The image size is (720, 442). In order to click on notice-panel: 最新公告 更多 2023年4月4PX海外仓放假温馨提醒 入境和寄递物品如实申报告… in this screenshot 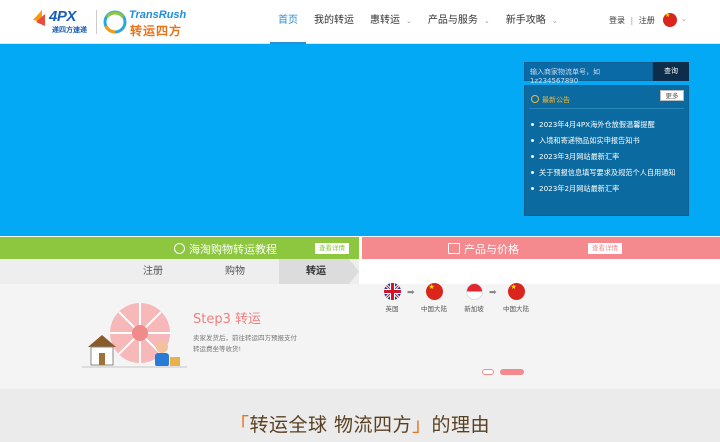, I will do `click(606, 150)`.